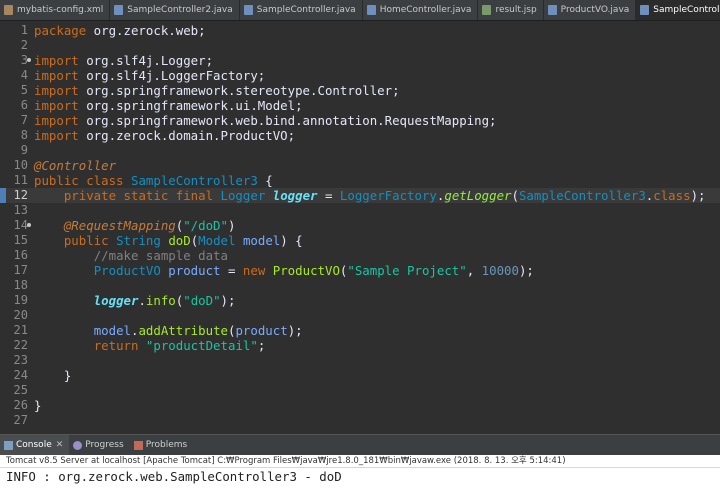 This screenshot has width=720, height=497. I want to click on line-number: 15, so click(20, 240).